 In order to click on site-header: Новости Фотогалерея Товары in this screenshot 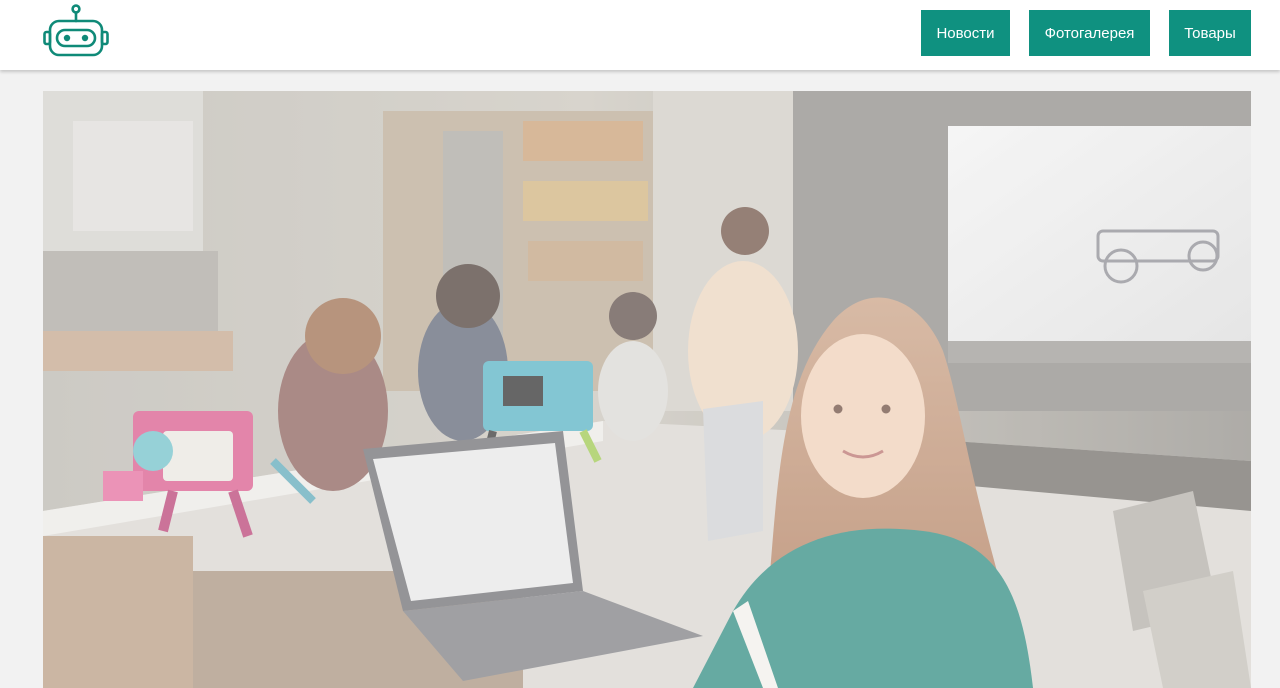, I will do `click(640, 35)`.